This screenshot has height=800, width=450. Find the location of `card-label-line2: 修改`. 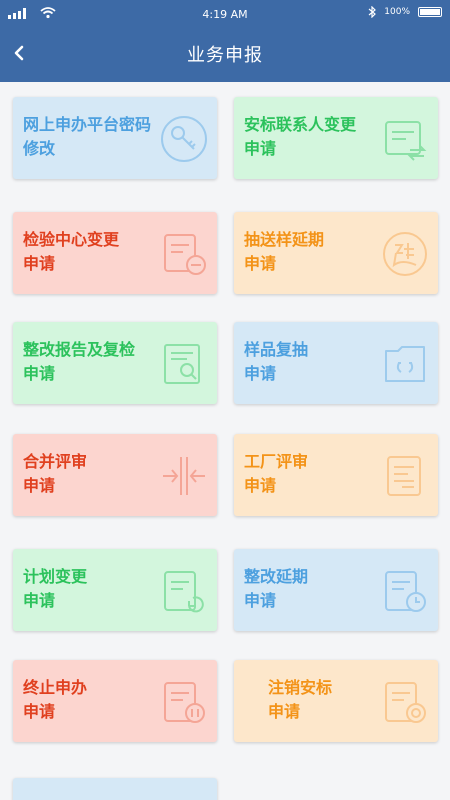

card-label-line2: 修改 is located at coordinates (39, 148).